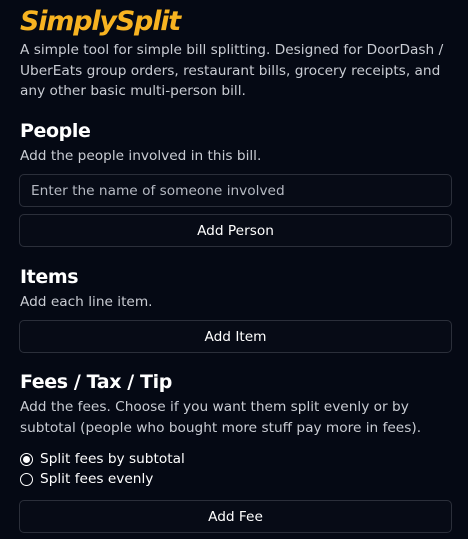 The height and width of the screenshot is (539, 468). I want to click on split-evenly-label: Split fees evenly, so click(97, 479).